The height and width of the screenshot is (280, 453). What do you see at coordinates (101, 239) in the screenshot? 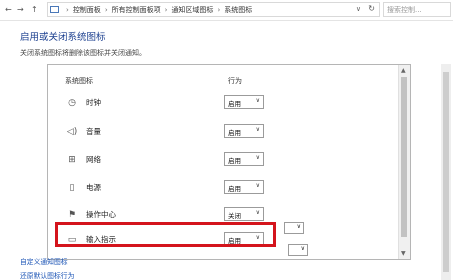
I see `row-name: 输入指示` at bounding box center [101, 239].